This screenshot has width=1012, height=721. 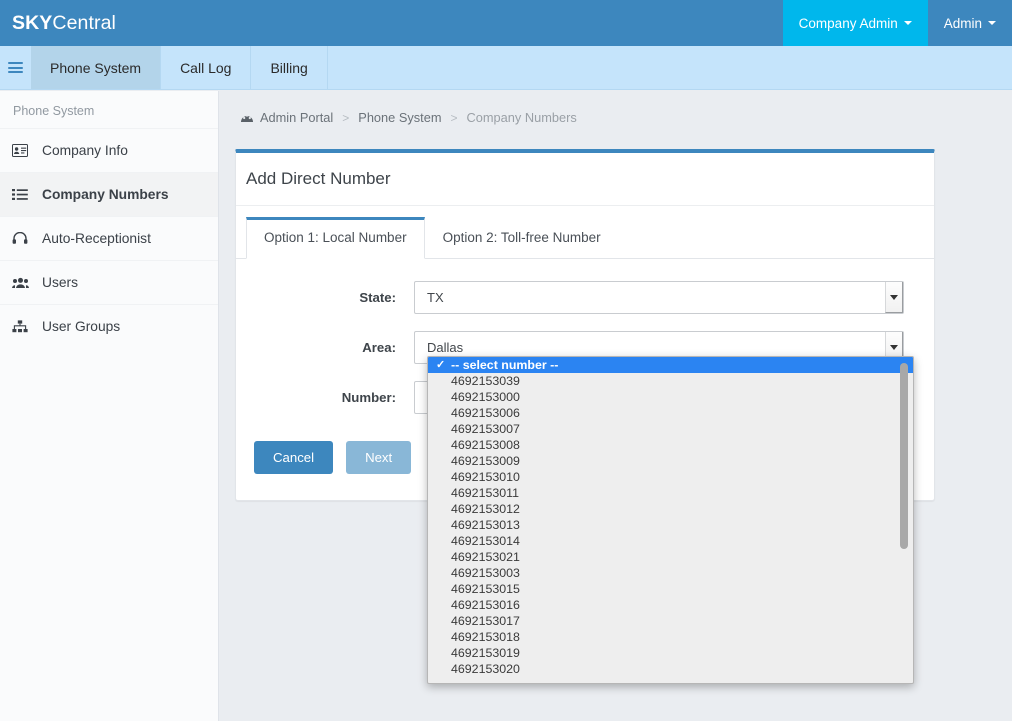 I want to click on nav-tab-label: Call Log, so click(x=206, y=67).